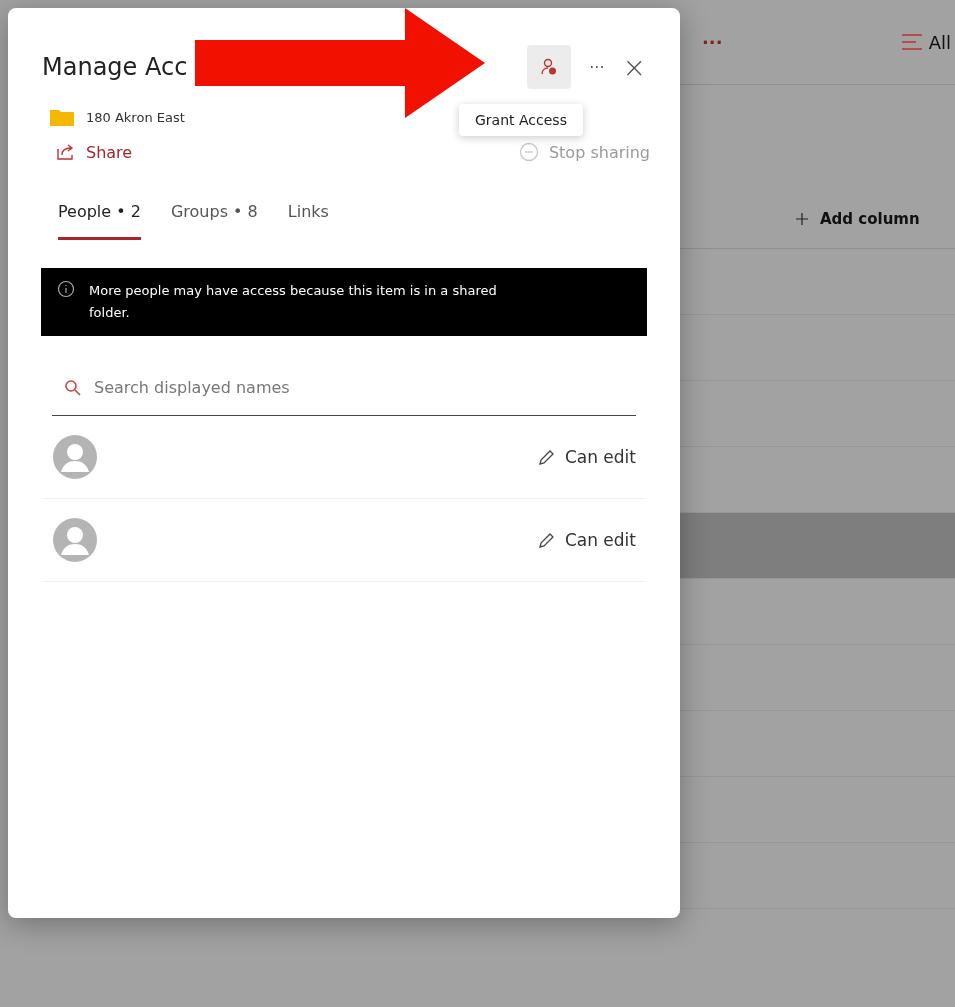 This screenshot has height=1007, width=955. What do you see at coordinates (308, 221) in the screenshot?
I see `tab: Links` at bounding box center [308, 221].